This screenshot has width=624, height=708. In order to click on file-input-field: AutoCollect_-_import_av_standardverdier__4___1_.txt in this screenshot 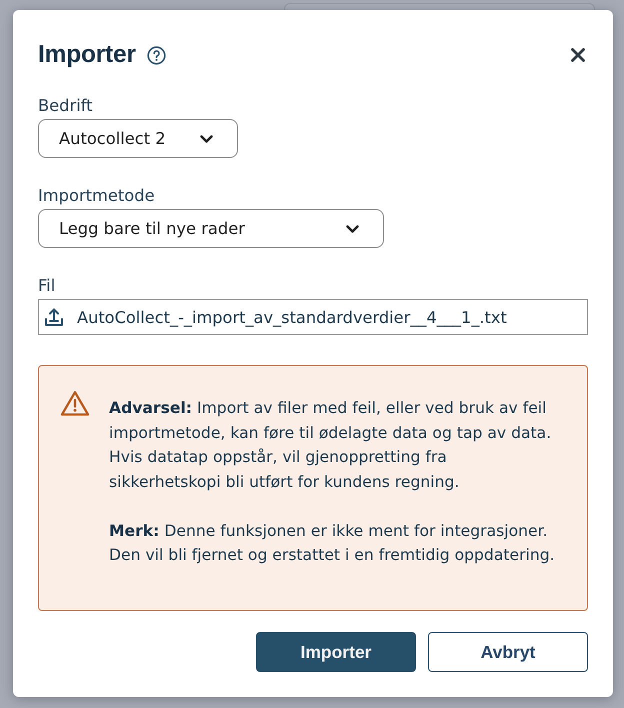, I will do `click(313, 317)`.